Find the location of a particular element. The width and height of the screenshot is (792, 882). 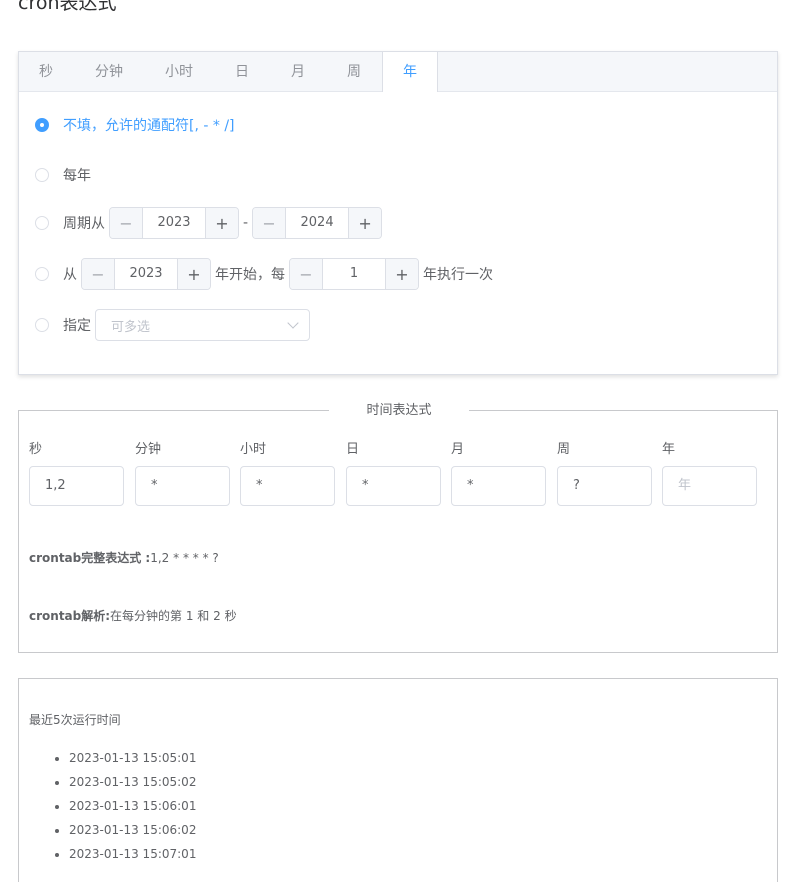

year-start-every-label: 年开始，每 is located at coordinates (250, 275).